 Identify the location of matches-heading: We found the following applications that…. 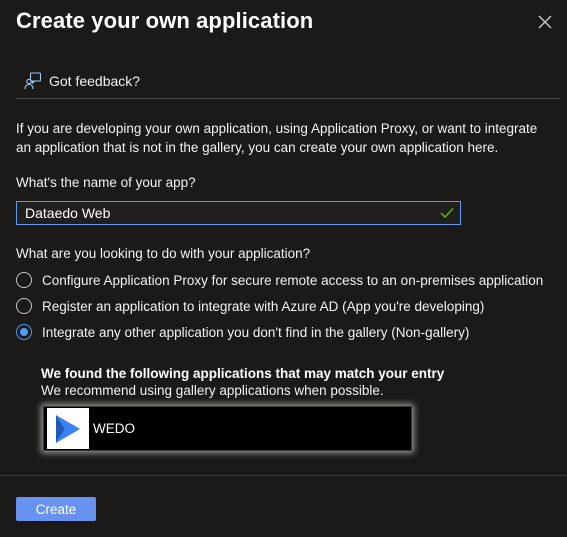
(243, 373).